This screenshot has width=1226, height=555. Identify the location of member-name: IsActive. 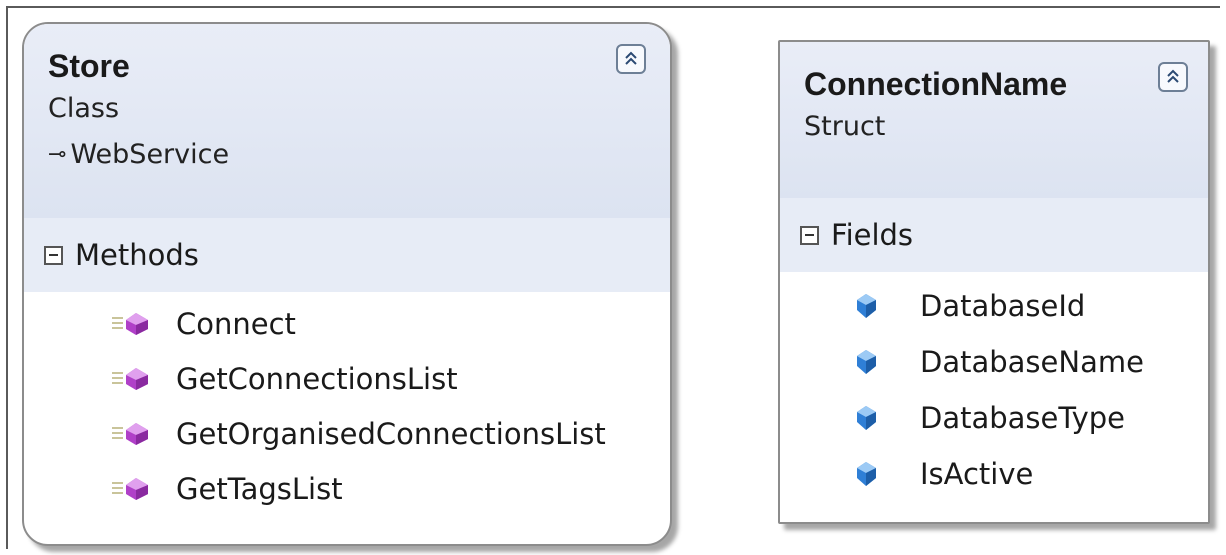
(977, 474).